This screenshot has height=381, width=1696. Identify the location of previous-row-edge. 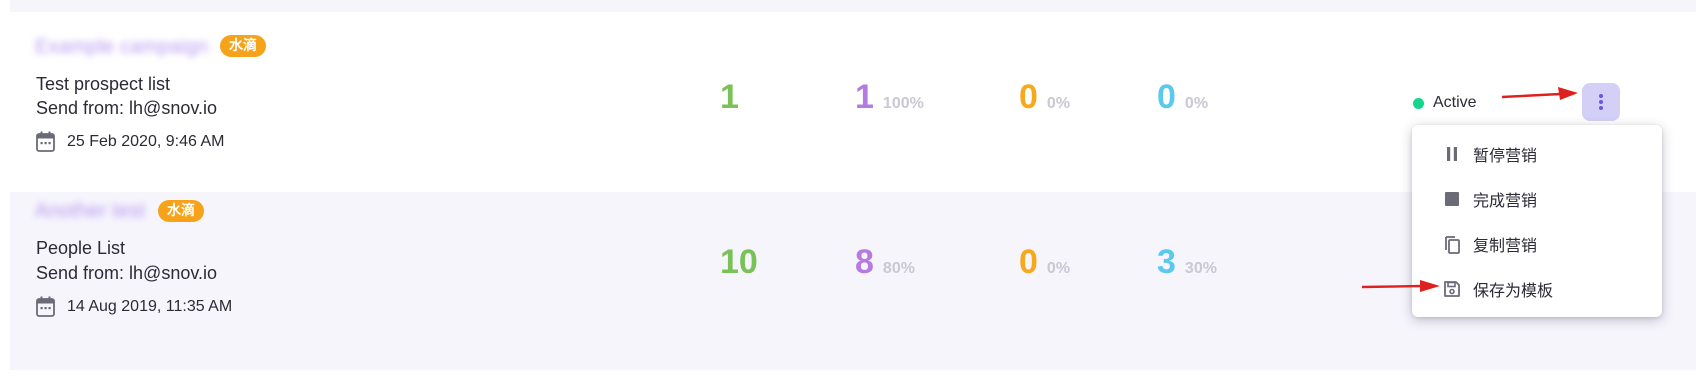
(853, 6).